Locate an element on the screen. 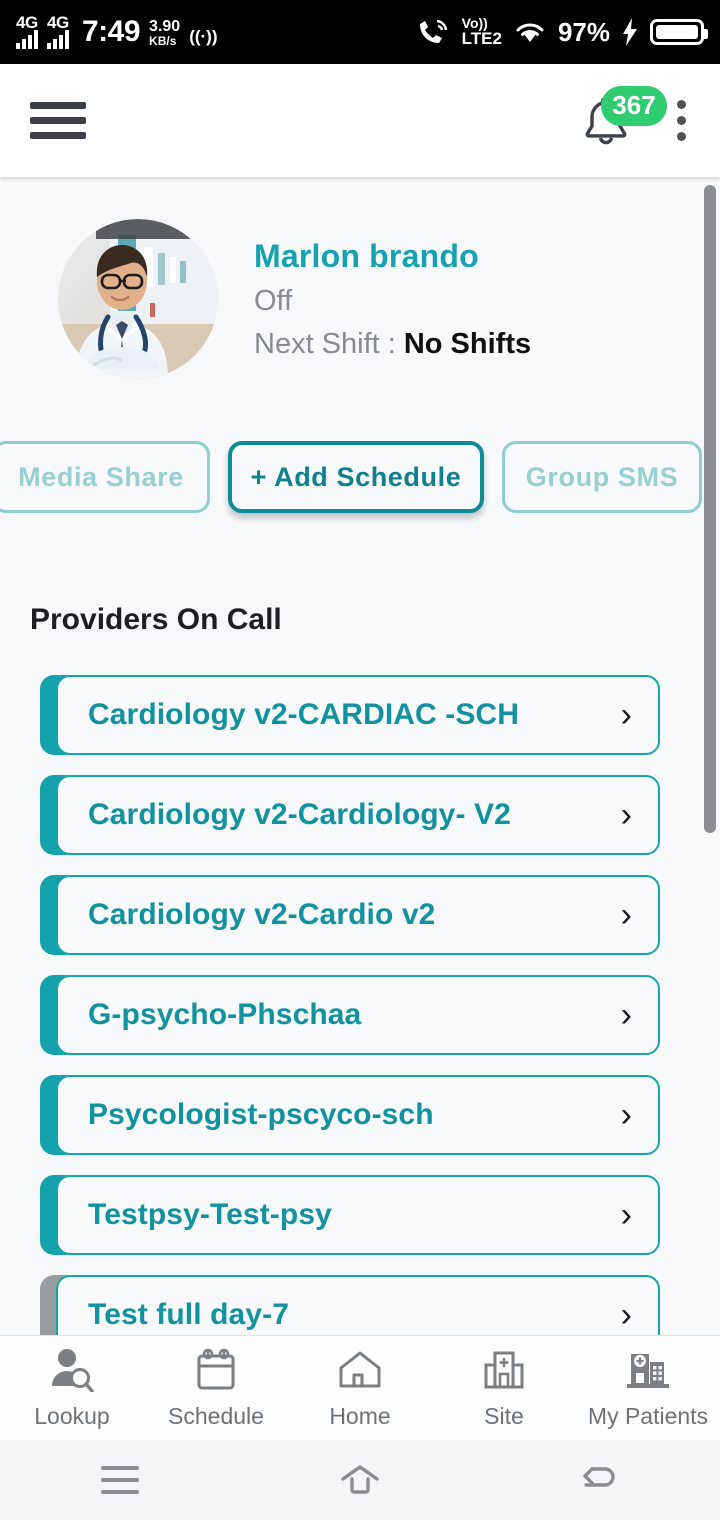 Image resolution: width=720 pixels, height=1520 pixels. next-shift-row: Next Shift : No Shifts is located at coordinates (392, 344).